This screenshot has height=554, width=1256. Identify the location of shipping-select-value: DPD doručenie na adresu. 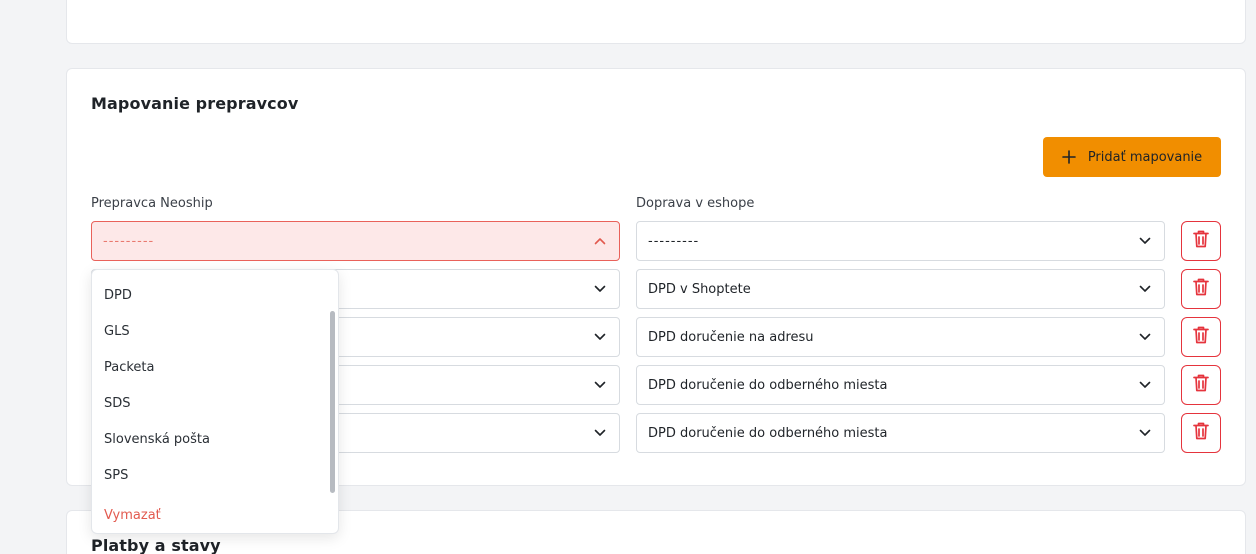
(731, 337).